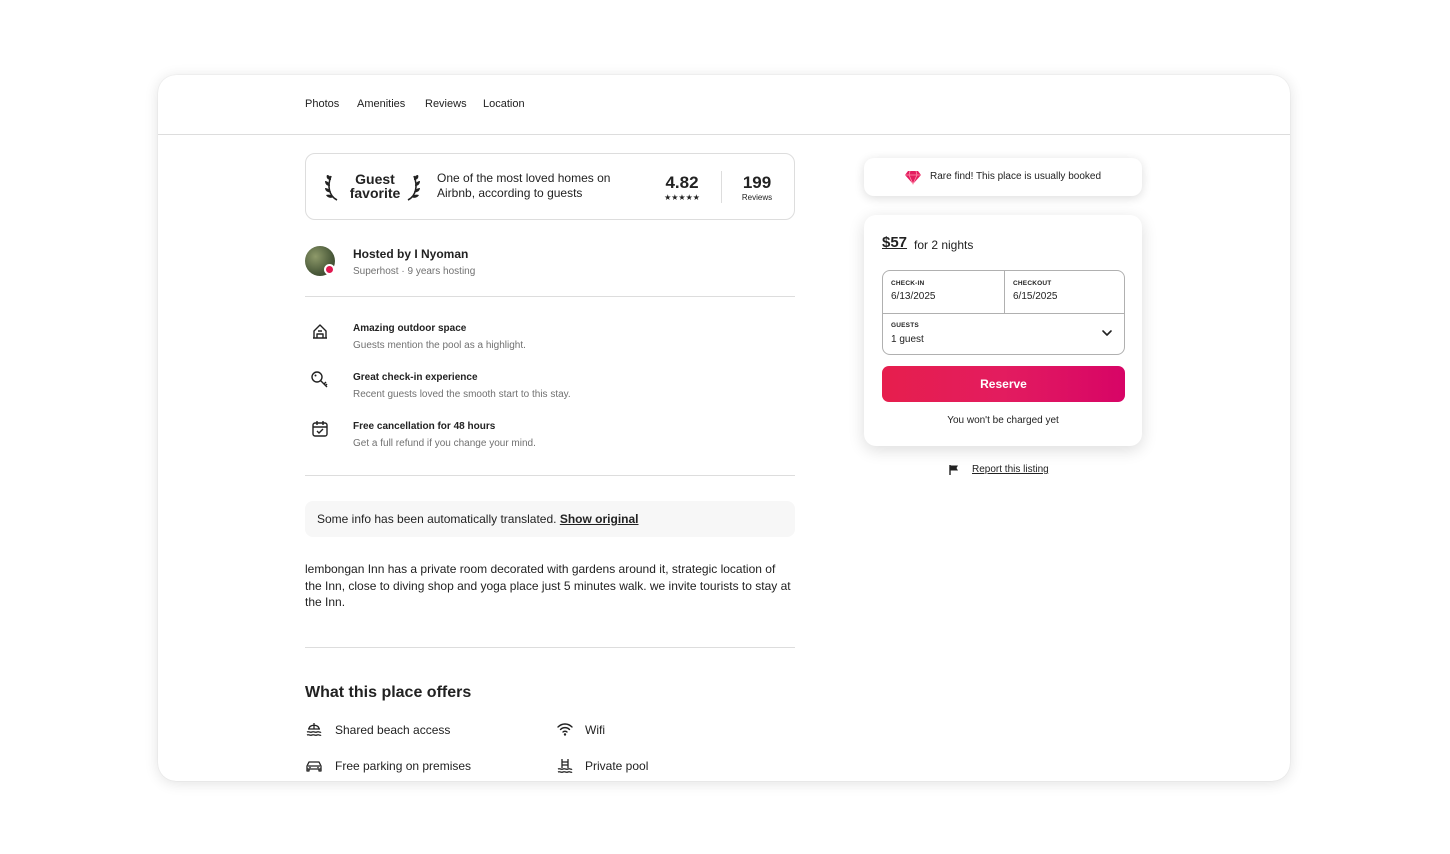 Image resolution: width=1450 pixels, height=854 pixels. Describe the element at coordinates (1064, 292) in the screenshot. I see `checkout-field: CHECKOUT 6/15/2025` at that location.